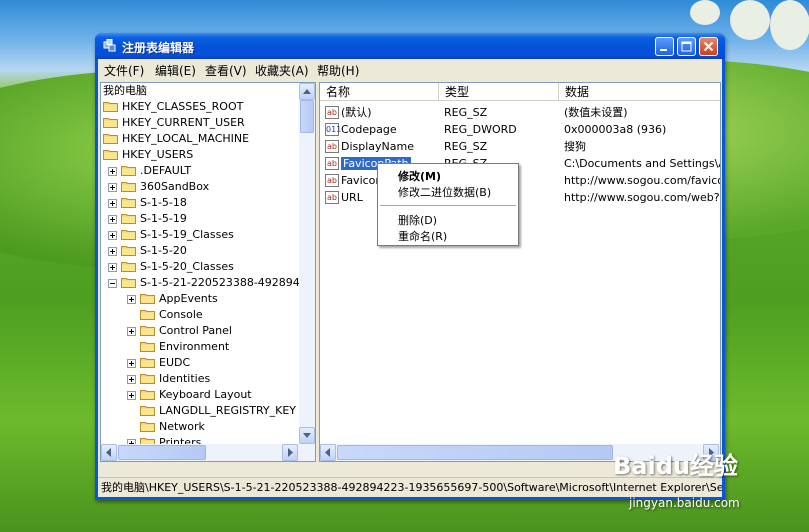 Image resolution: width=809 pixels, height=532 pixels. Describe the element at coordinates (194, 346) in the screenshot. I see `tree-item-label: Environment` at that location.